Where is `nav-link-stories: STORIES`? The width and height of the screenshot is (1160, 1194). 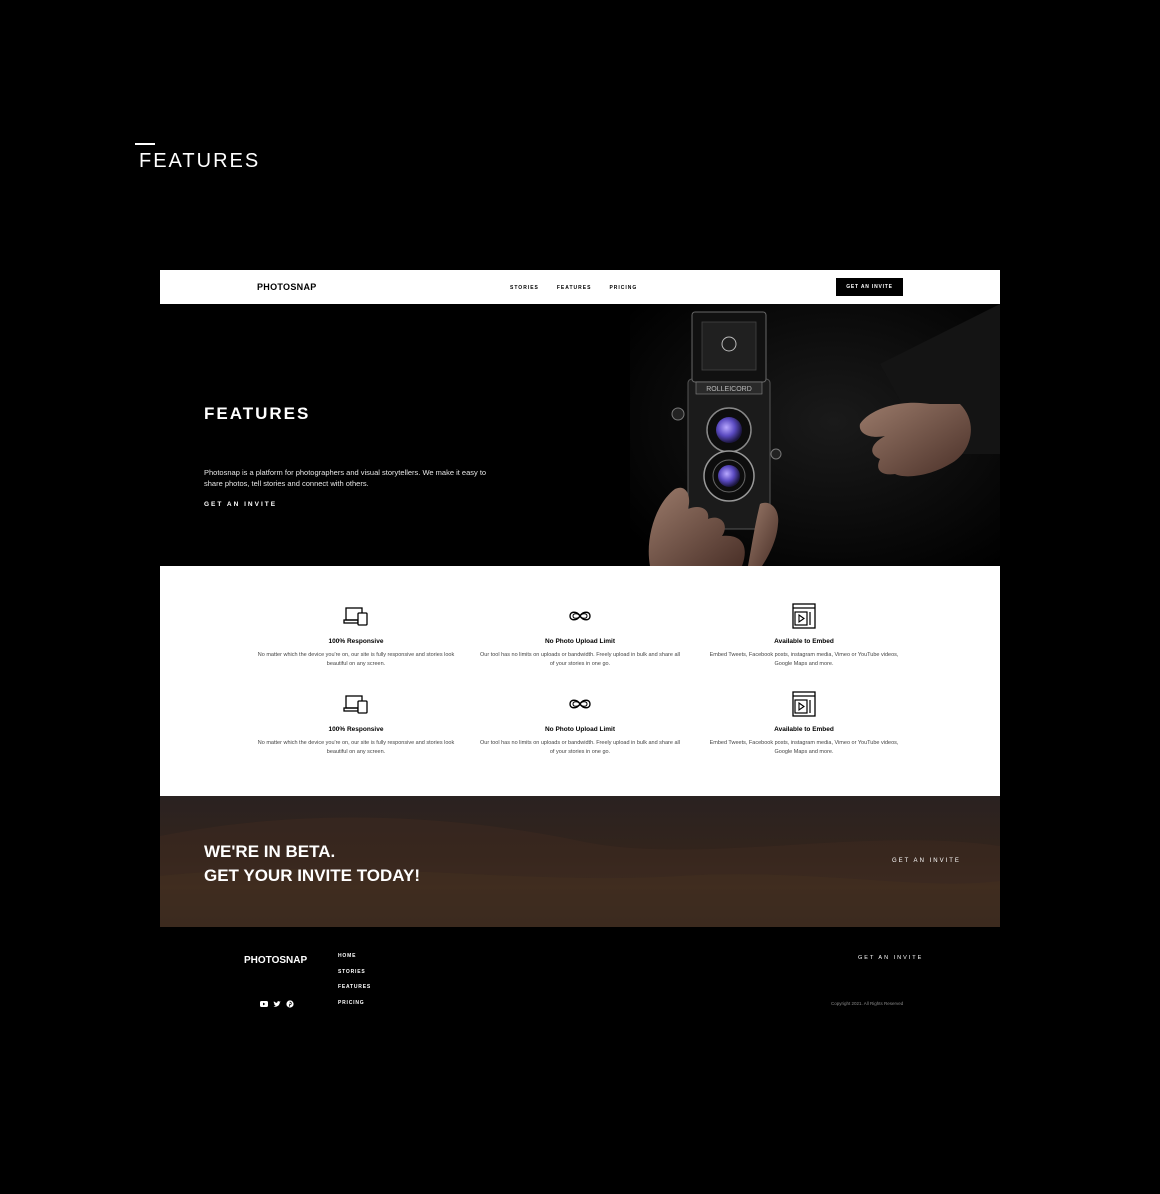
nav-link-stories: STORIES is located at coordinates (524, 288).